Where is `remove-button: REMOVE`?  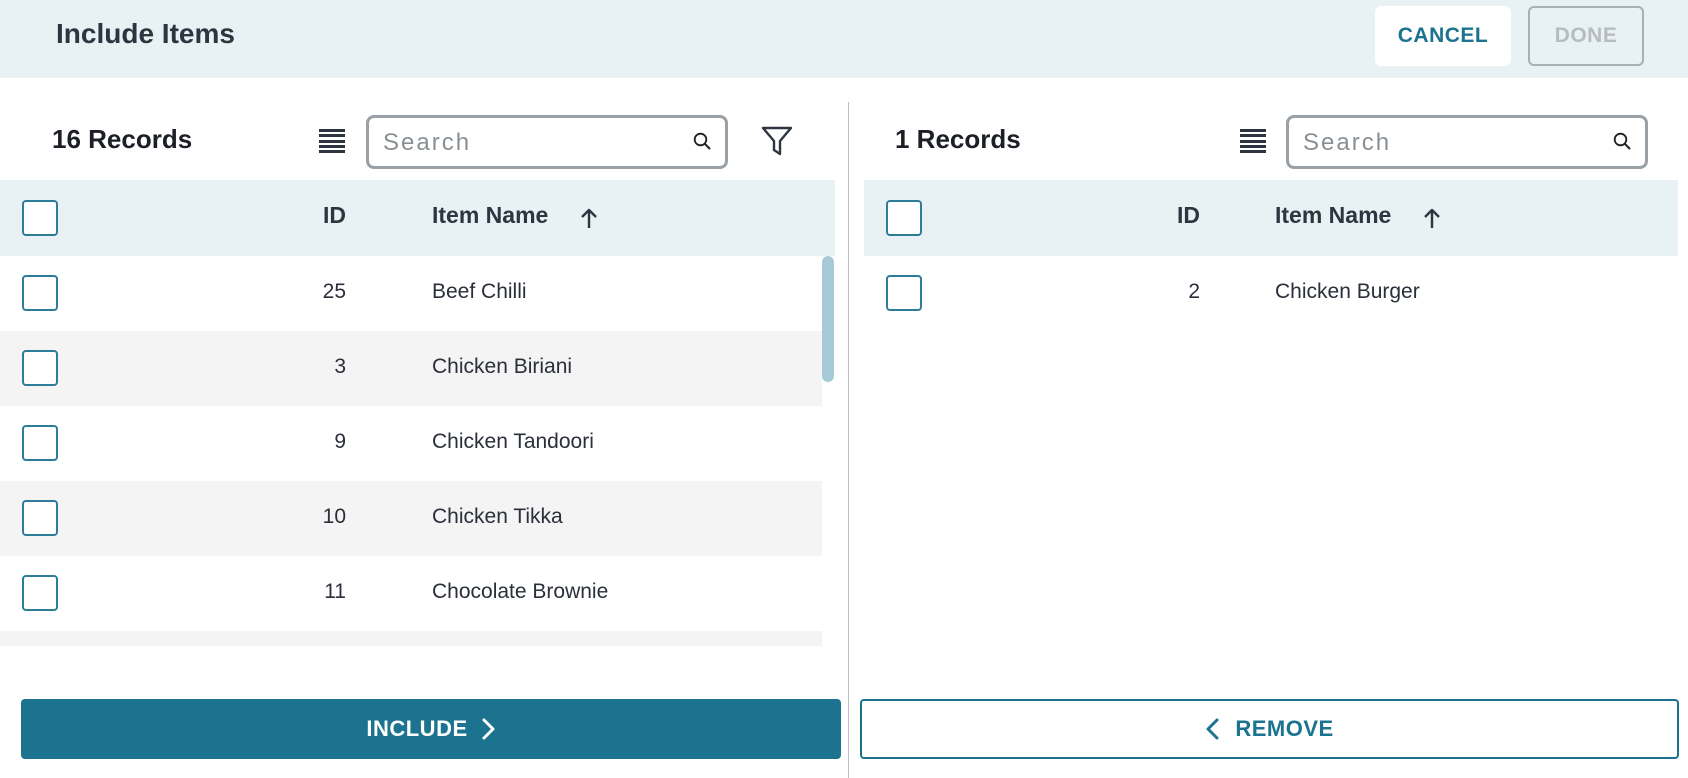 remove-button: REMOVE is located at coordinates (1269, 729).